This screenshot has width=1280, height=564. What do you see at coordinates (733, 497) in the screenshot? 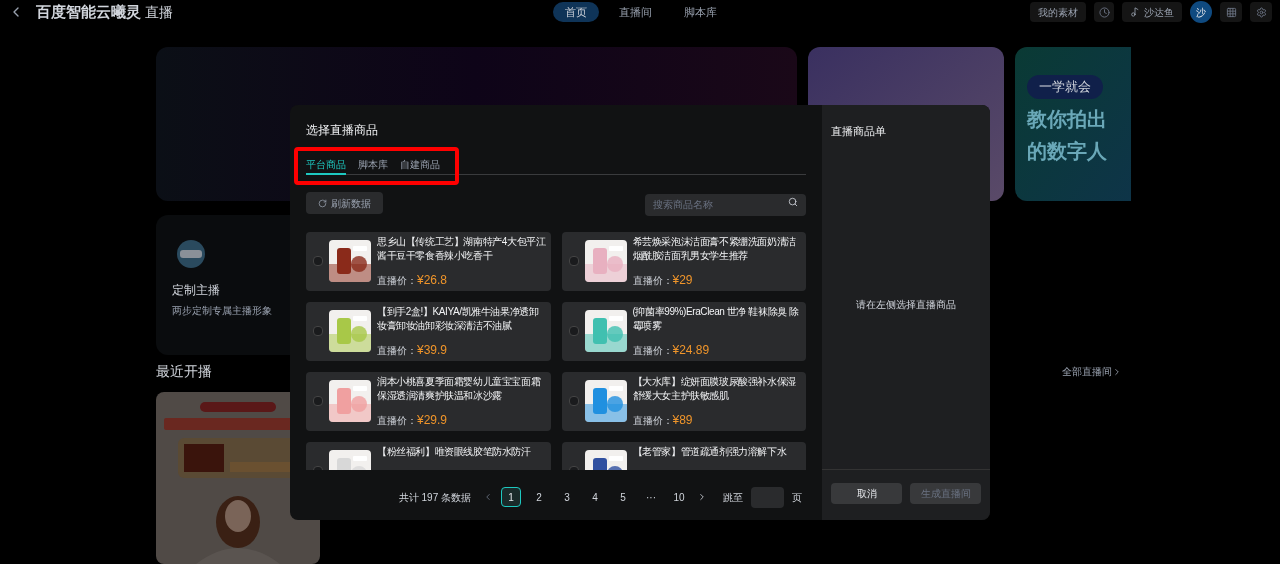
I see `jump-label: 跳至` at bounding box center [733, 497].